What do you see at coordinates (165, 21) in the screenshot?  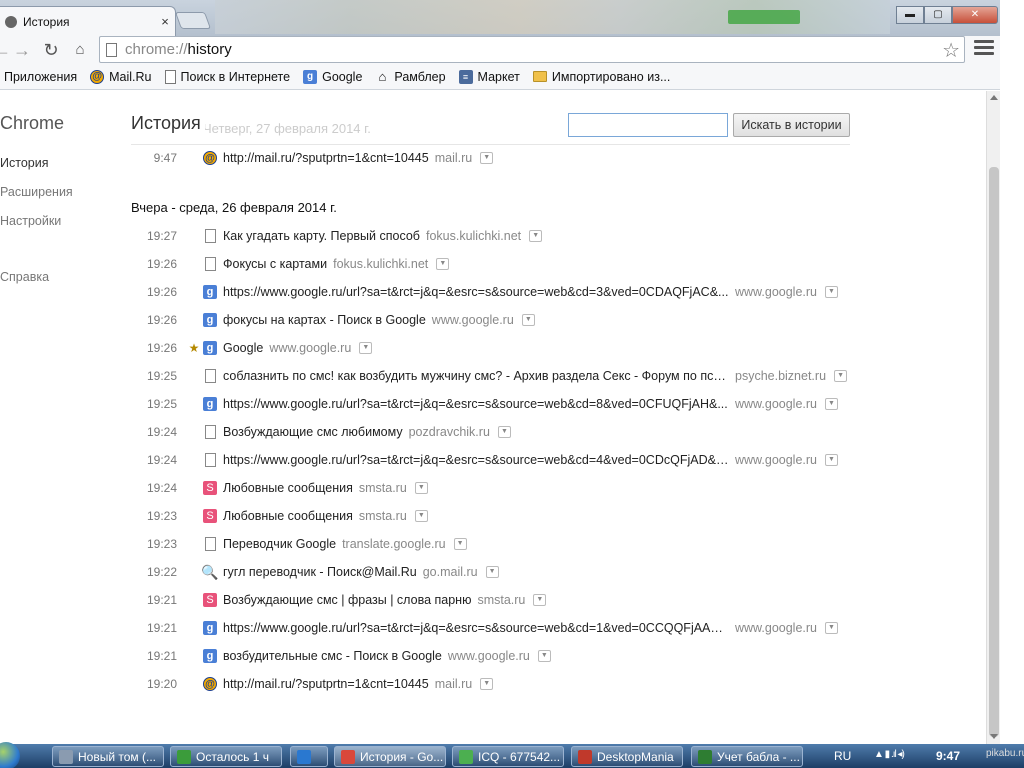 I see `tab-close-icon: ×` at bounding box center [165, 21].